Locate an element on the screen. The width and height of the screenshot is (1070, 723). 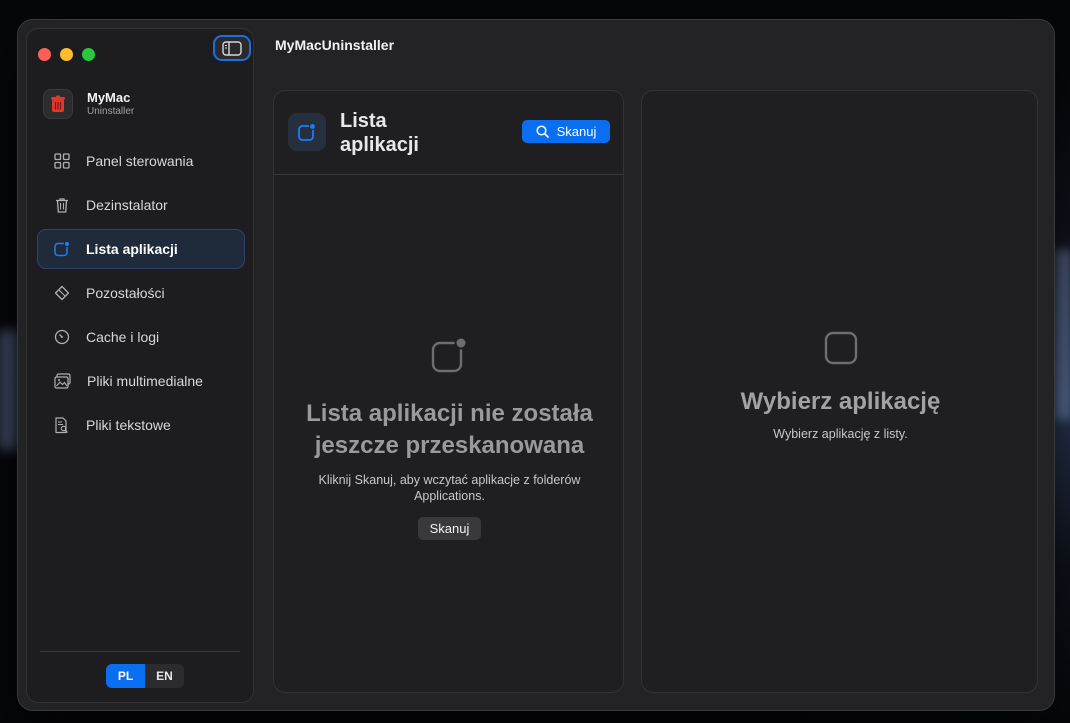
app-list-header-icon is located at coordinates (307, 132).